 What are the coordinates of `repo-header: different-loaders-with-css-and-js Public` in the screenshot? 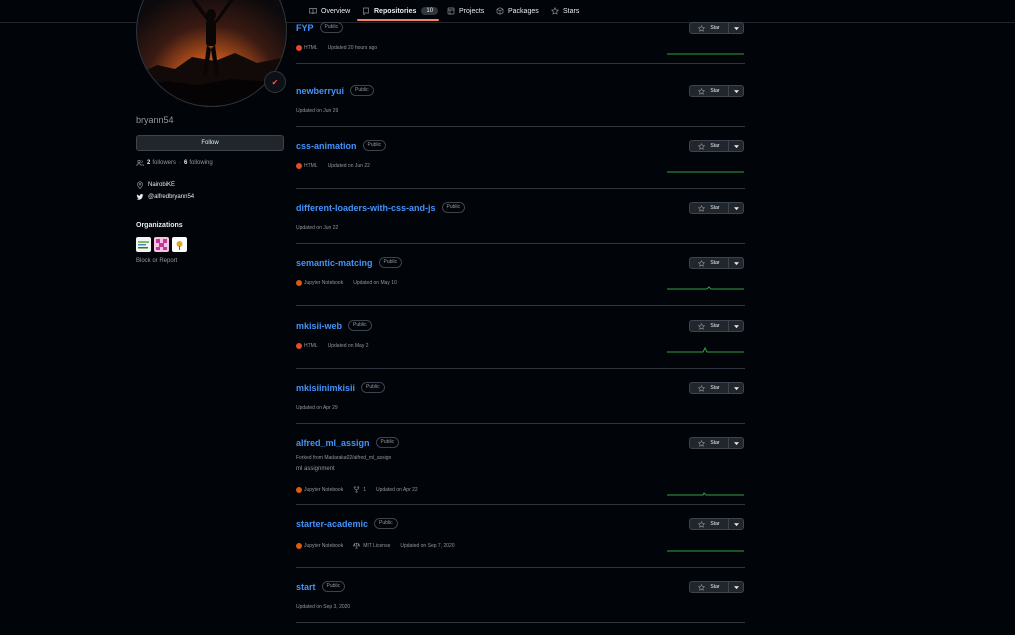 It's located at (381, 207).